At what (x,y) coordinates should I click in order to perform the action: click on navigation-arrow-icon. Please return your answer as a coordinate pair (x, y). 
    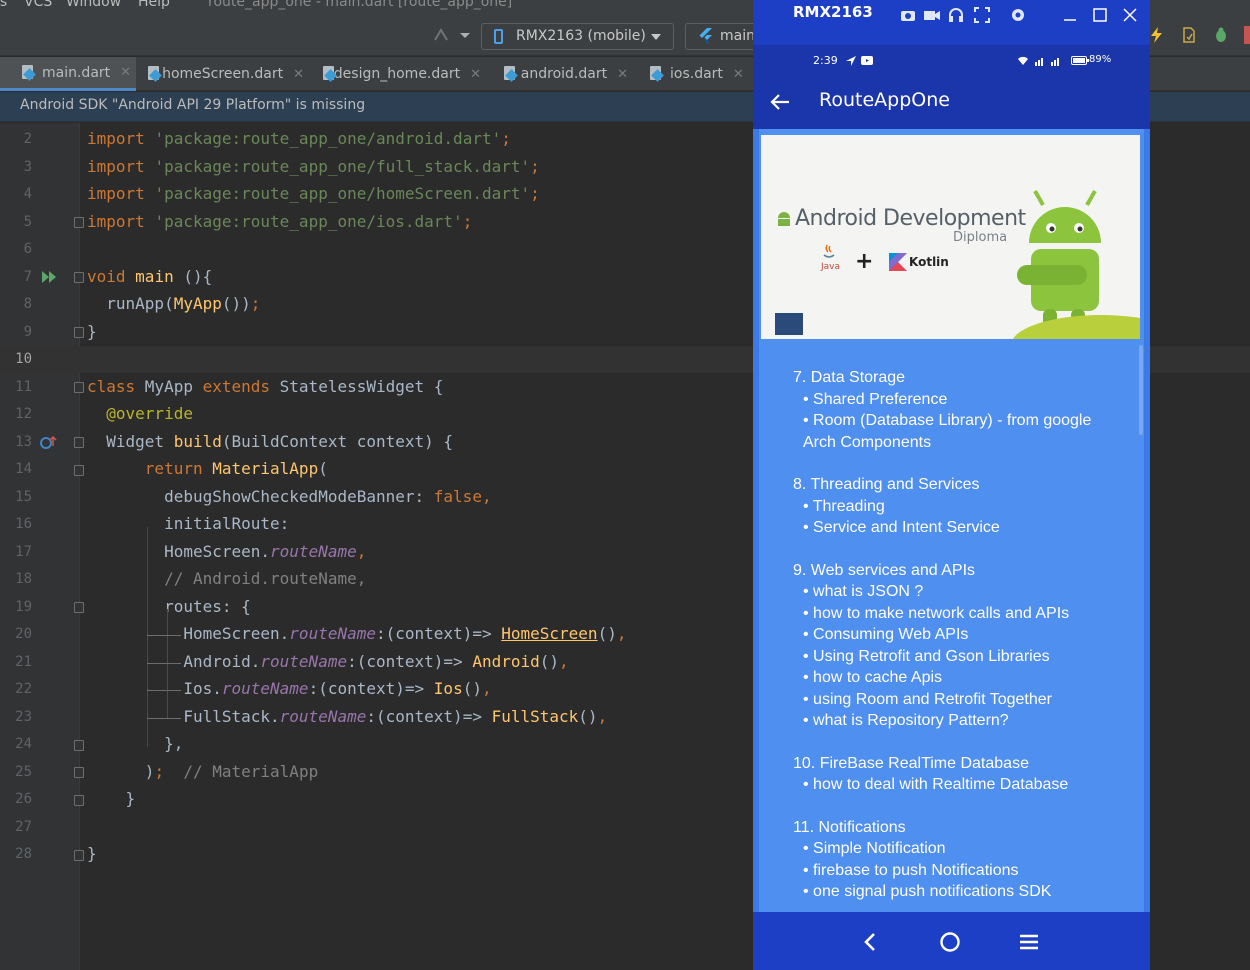
    Looking at the image, I should click on (851, 61).